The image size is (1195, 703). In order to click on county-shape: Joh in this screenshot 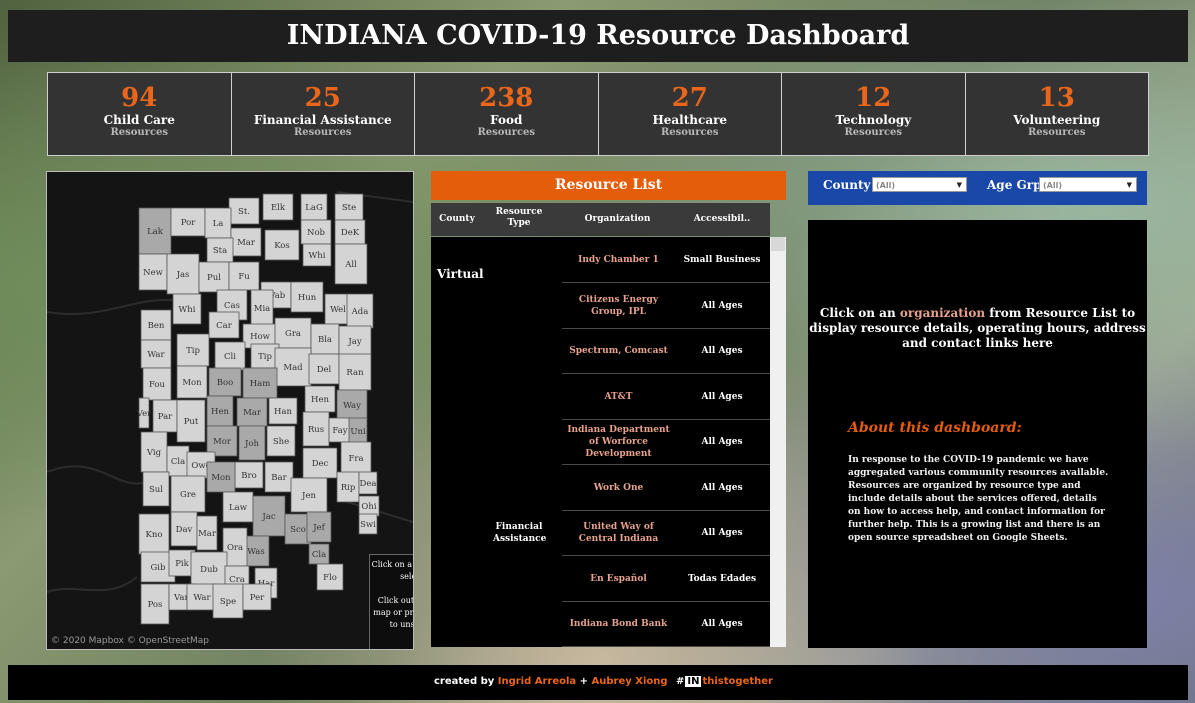, I will do `click(252, 443)`.